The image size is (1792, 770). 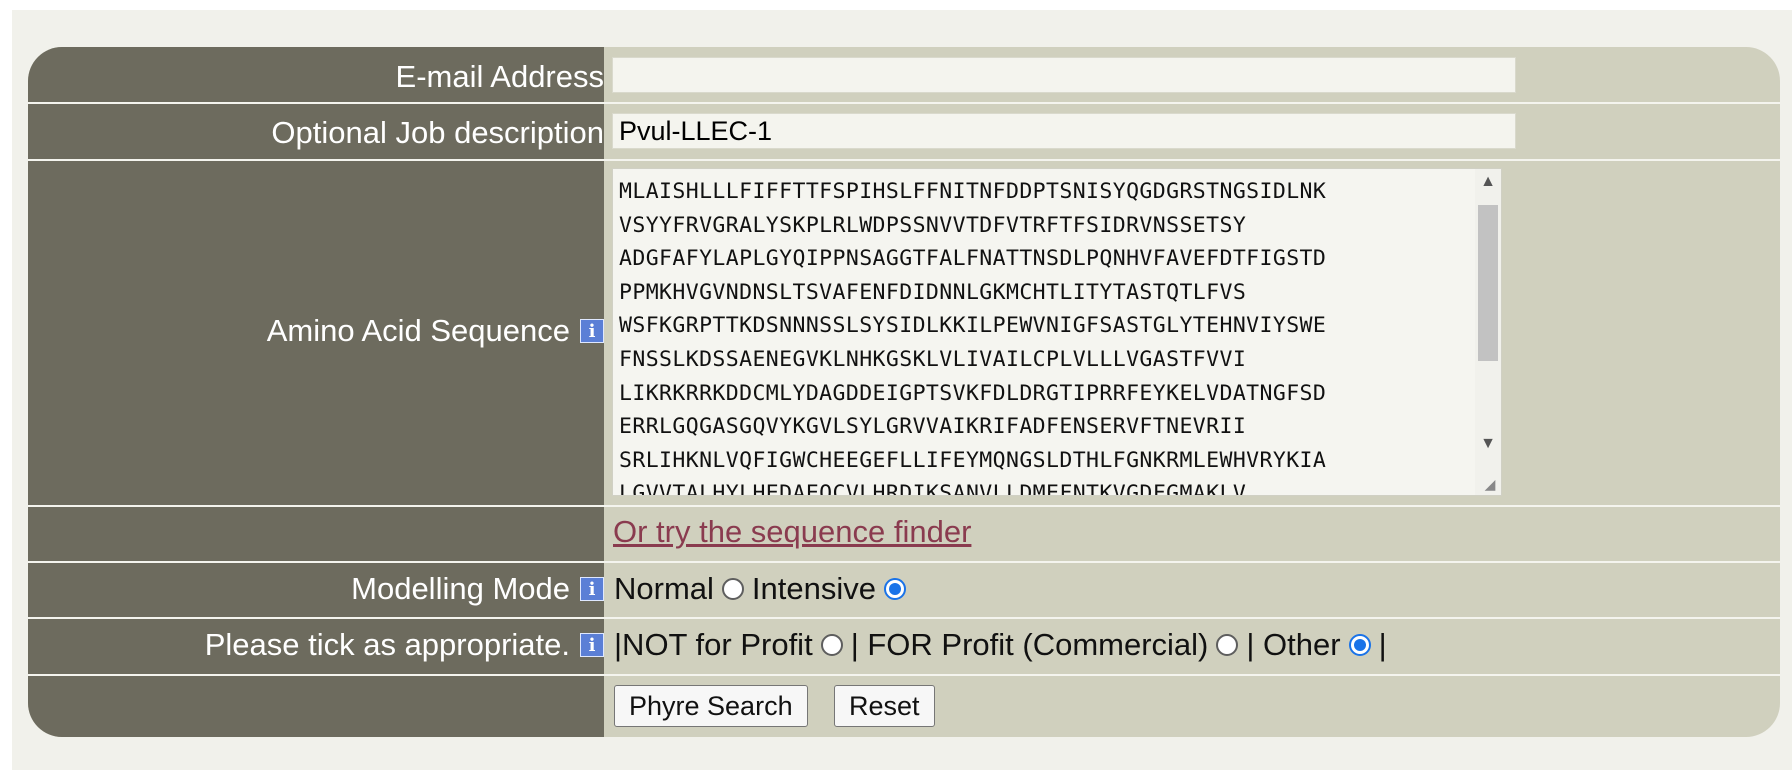 What do you see at coordinates (884, 706) in the screenshot?
I see `reset-button: Reset` at bounding box center [884, 706].